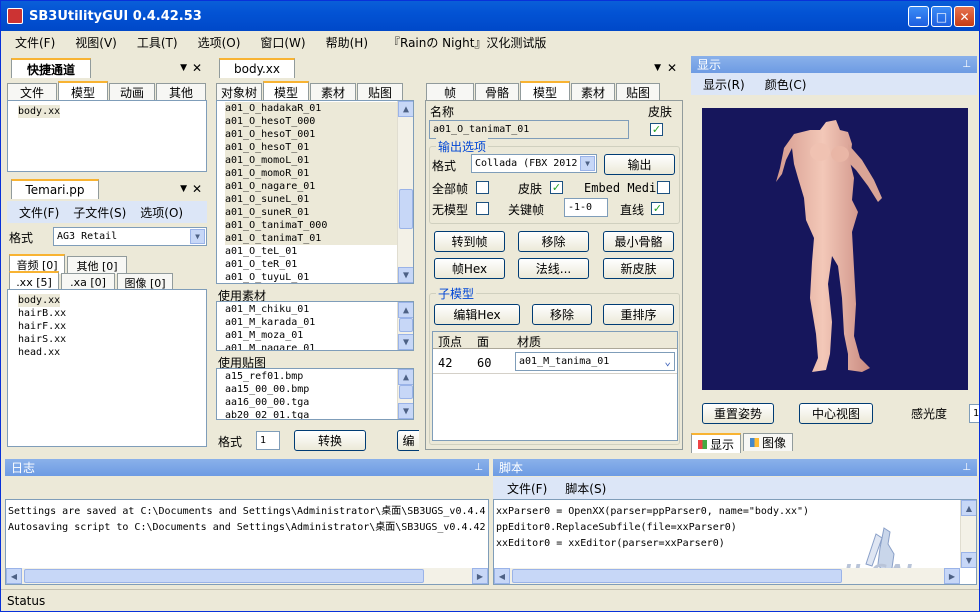 The image size is (980, 612). What do you see at coordinates (161, 212) in the screenshot?
I see `pp-menu-options: 选项(O)` at bounding box center [161, 212].